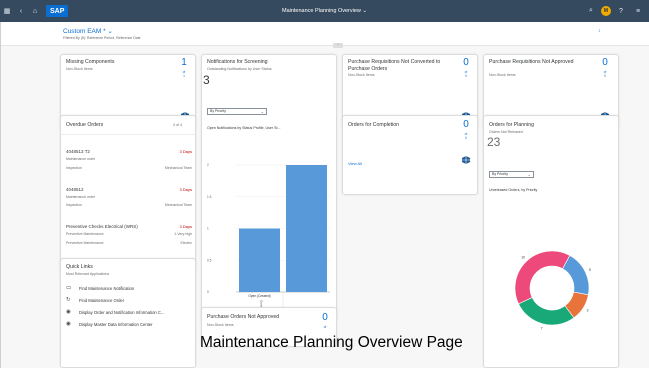  Describe the element at coordinates (259, 296) in the screenshot. I see `x-tick-label: Open (Created)` at that location.